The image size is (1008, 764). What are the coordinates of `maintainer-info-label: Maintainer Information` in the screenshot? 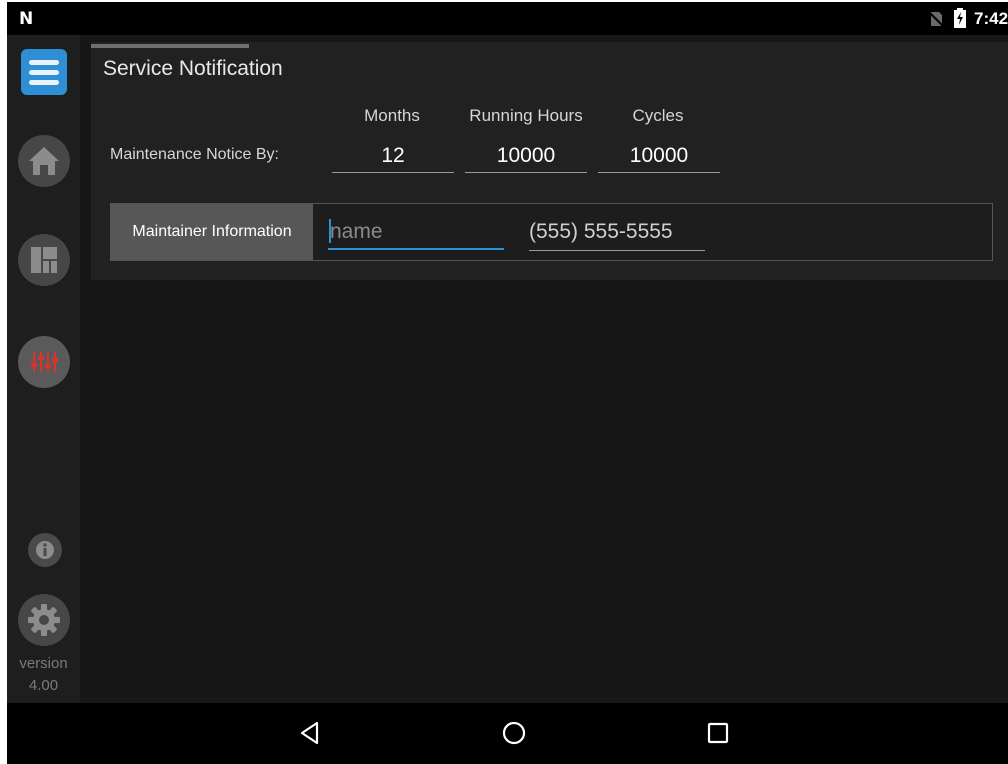 It's located at (212, 232).